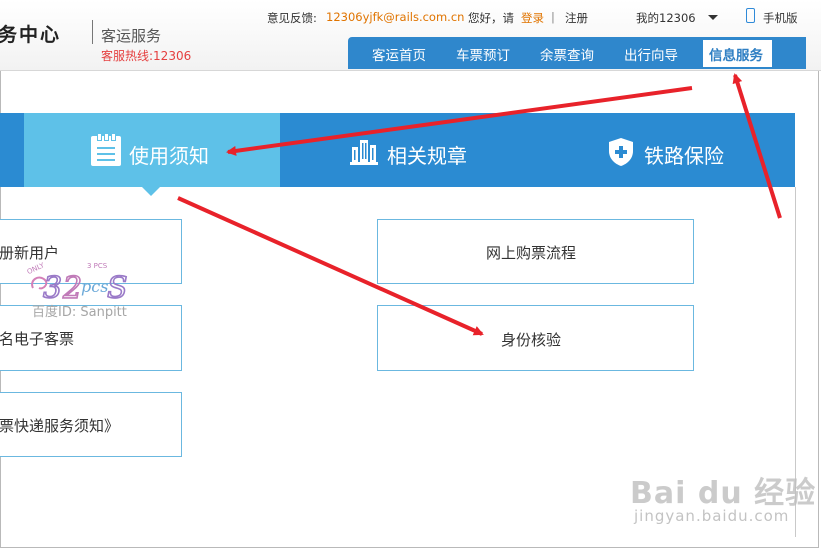 Image resolution: width=821 pixels, height=550 pixels. What do you see at coordinates (621, 152) in the screenshot?
I see `shield-plus-icon` at bounding box center [621, 152].